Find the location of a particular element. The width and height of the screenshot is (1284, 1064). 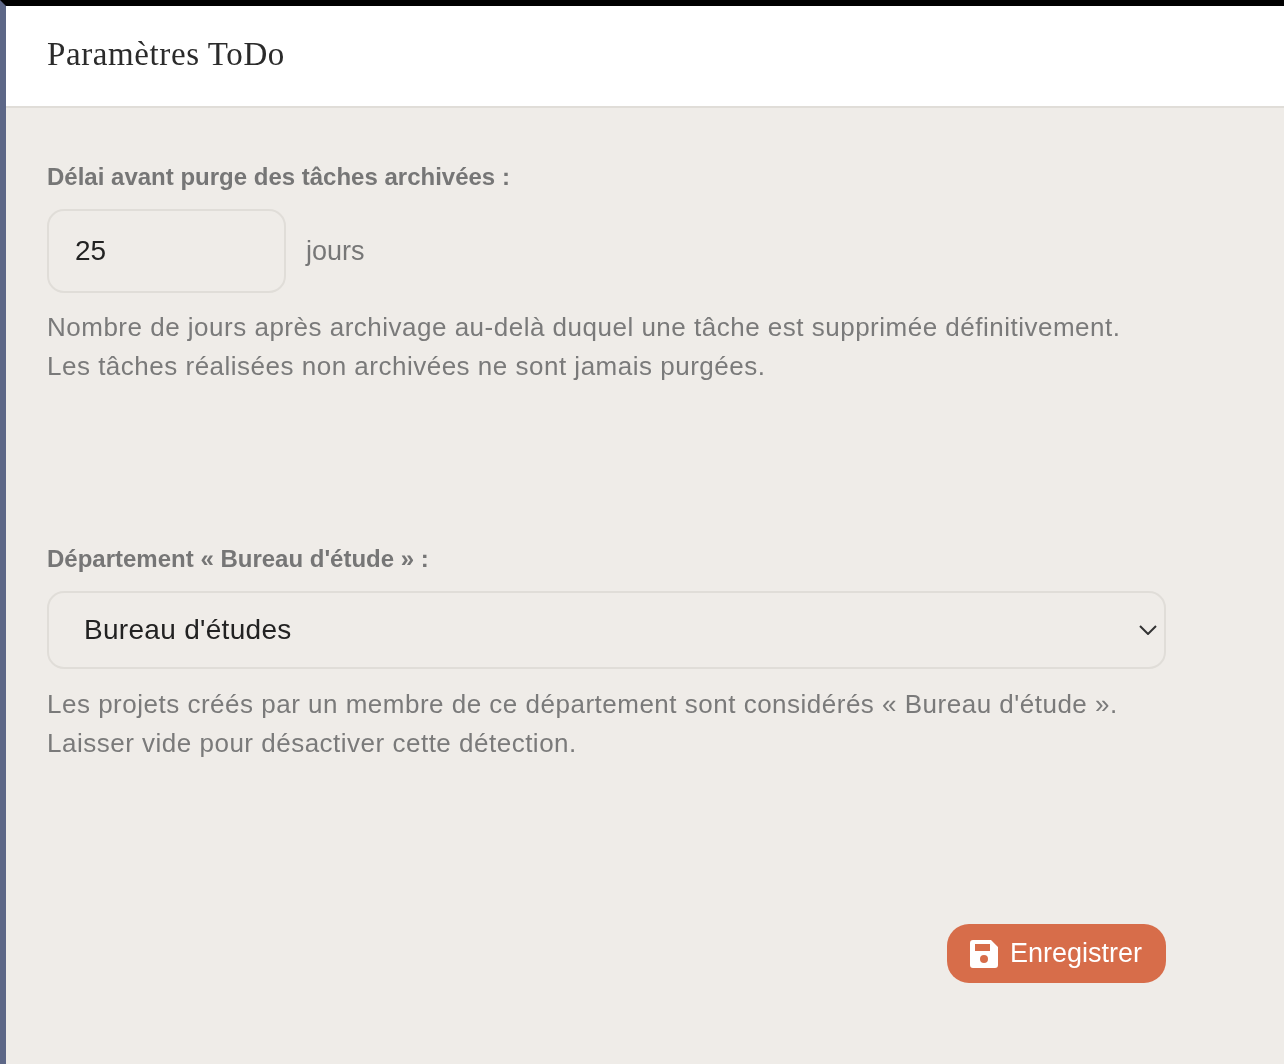

chevron-down-icon is located at coordinates (1148, 630).